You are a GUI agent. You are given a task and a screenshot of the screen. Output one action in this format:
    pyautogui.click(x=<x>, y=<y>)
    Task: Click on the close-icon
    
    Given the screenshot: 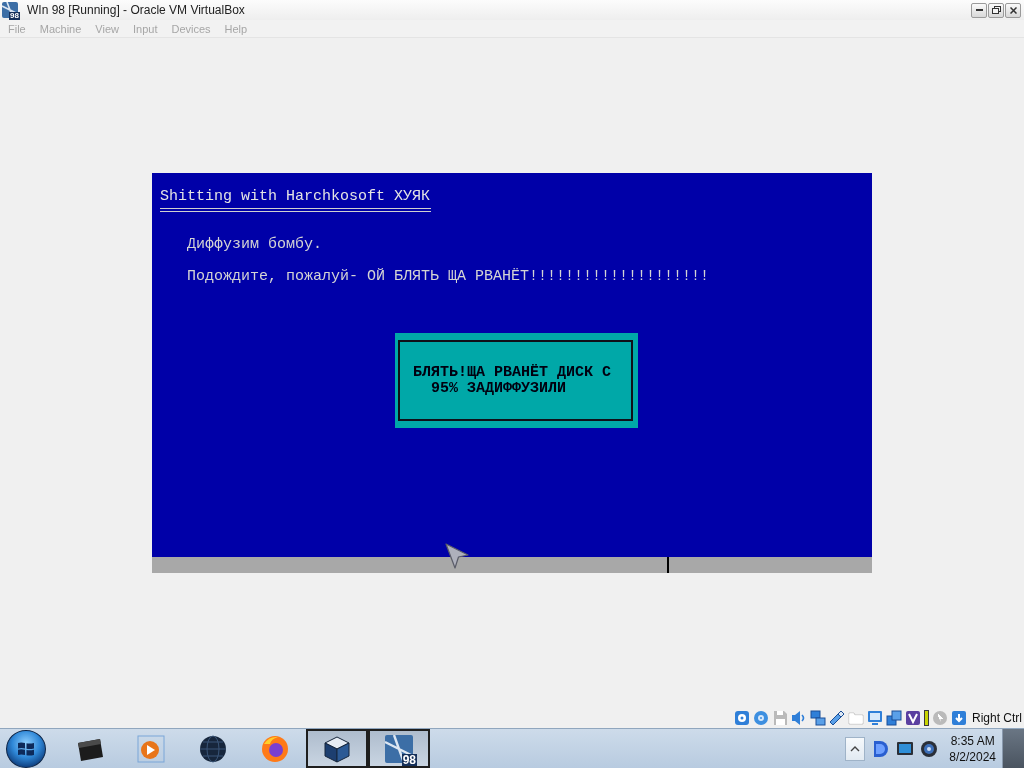 What is the action you would take?
    pyautogui.click(x=1013, y=10)
    